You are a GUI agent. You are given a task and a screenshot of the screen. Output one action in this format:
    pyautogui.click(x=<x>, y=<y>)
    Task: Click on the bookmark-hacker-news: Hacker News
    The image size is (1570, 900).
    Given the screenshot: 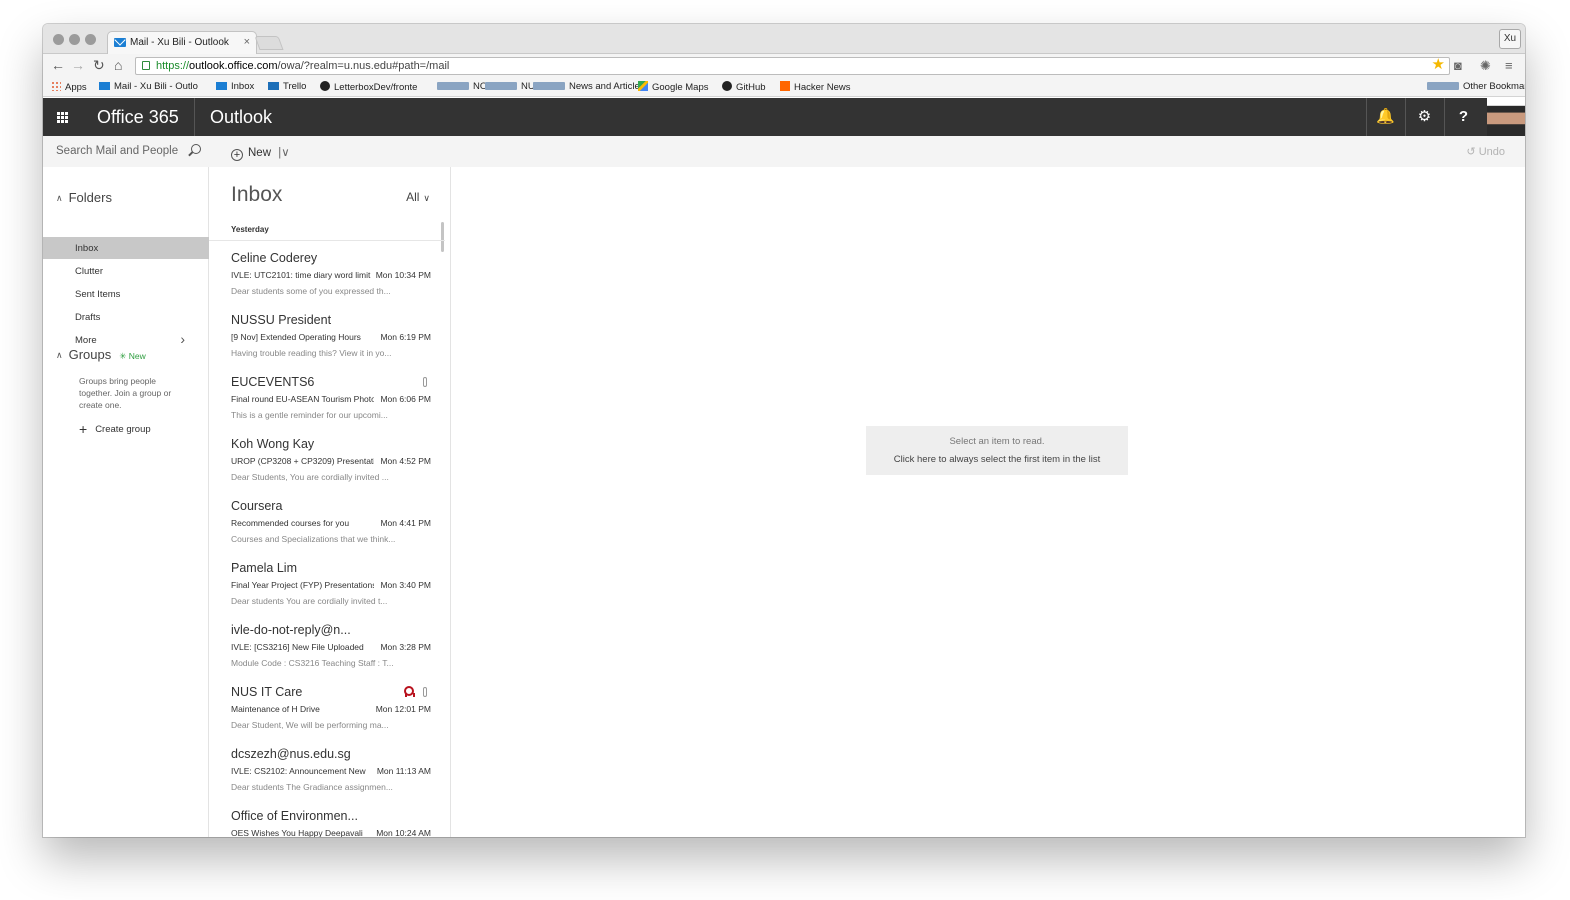 What is the action you would take?
    pyautogui.click(x=815, y=87)
    